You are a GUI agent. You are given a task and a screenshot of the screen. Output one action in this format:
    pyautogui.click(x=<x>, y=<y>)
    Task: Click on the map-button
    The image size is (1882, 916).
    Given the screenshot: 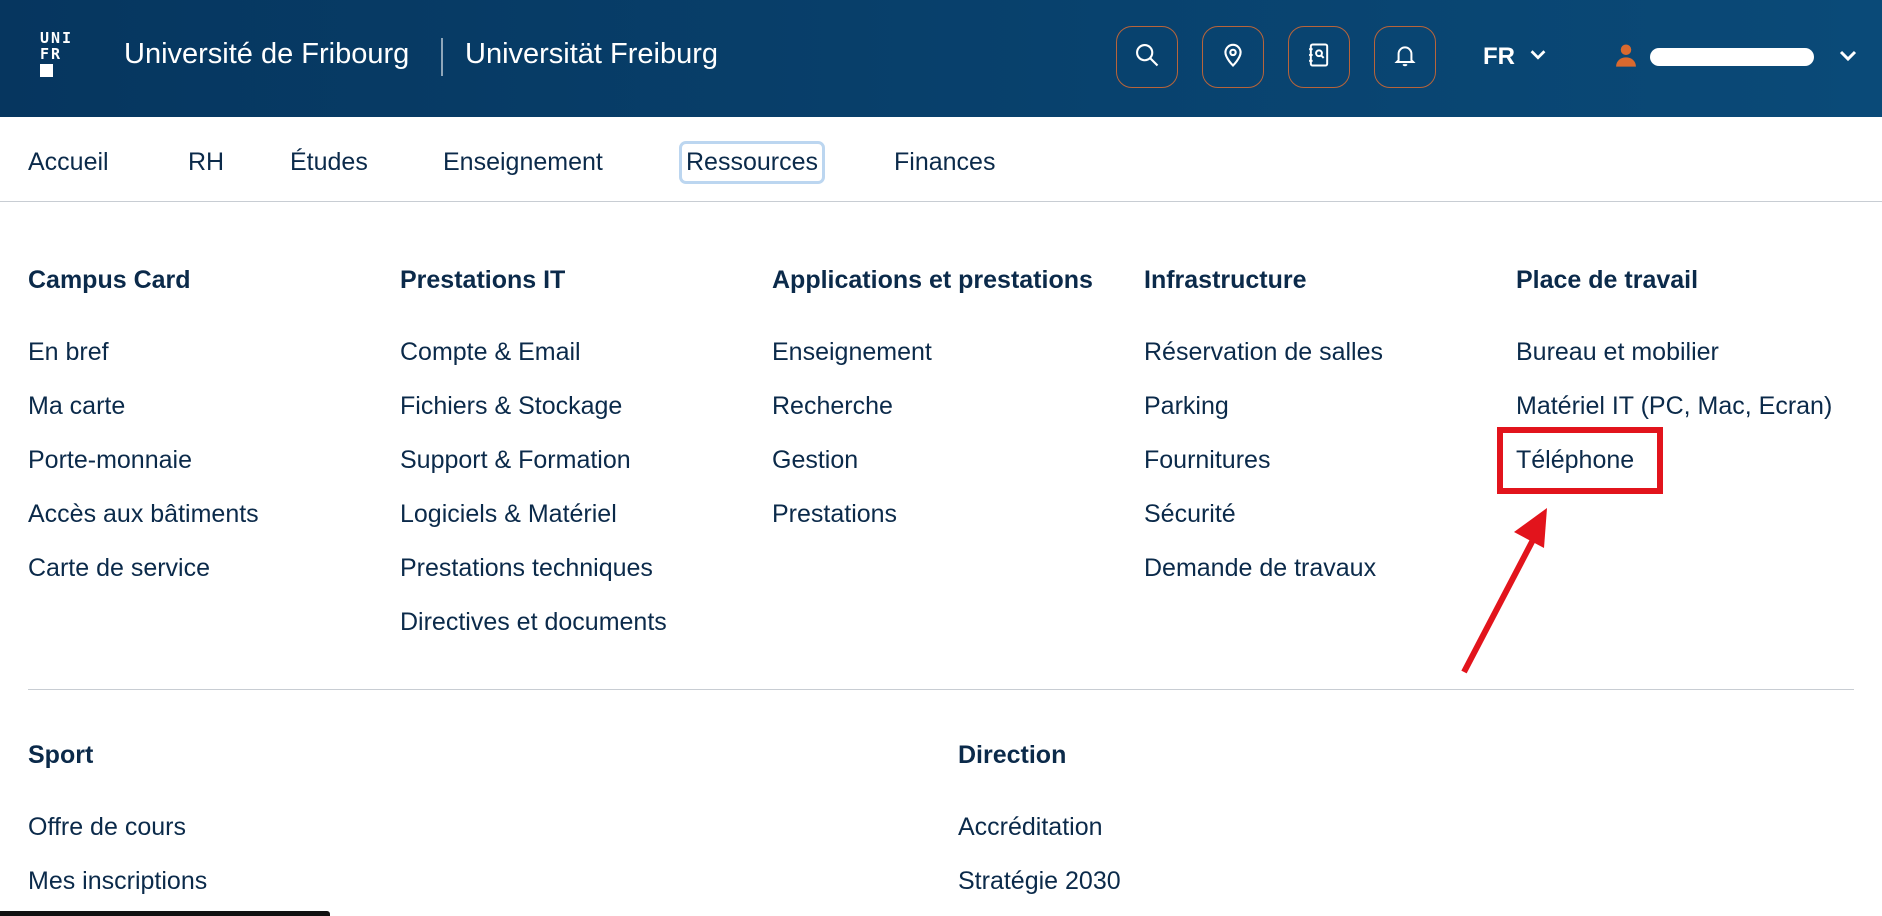 What is the action you would take?
    pyautogui.click(x=1233, y=57)
    